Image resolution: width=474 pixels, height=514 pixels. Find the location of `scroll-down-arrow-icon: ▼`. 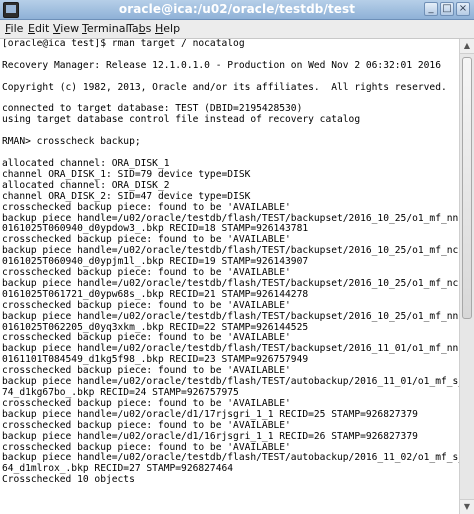

scroll-down-arrow-icon: ▼ is located at coordinates (467, 506).